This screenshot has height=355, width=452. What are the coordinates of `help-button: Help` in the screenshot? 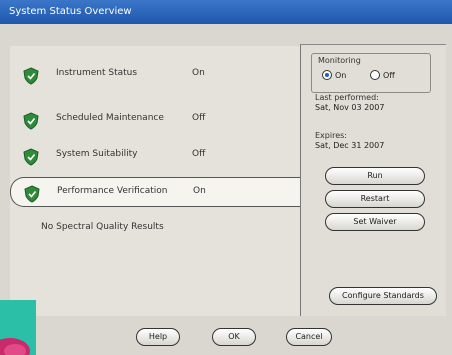 It's located at (158, 337).